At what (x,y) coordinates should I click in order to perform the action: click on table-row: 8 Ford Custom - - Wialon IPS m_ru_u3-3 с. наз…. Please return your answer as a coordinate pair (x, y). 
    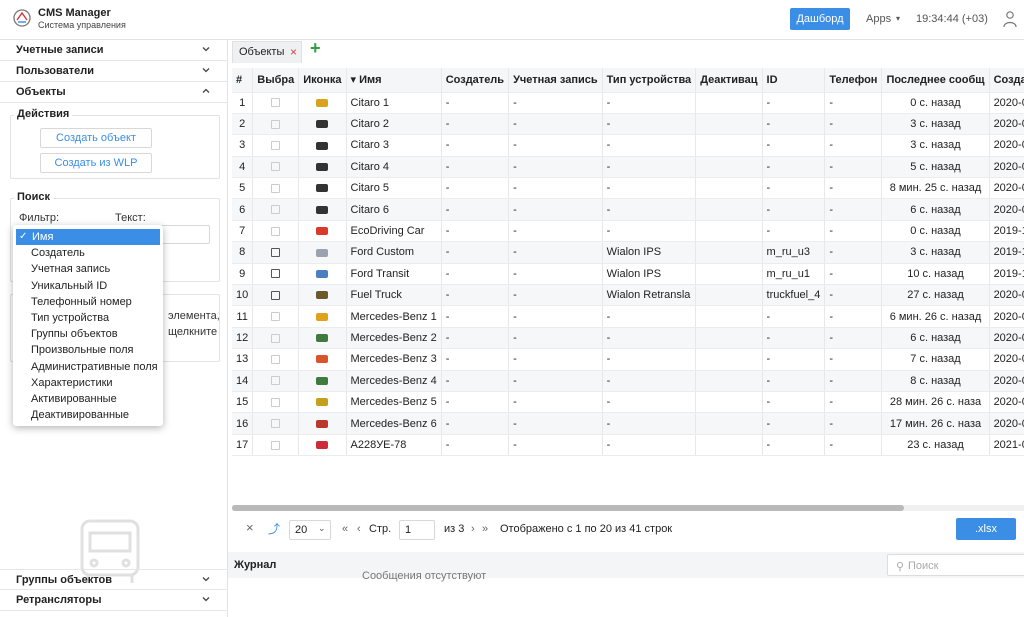
    Looking at the image, I should click on (628, 252).